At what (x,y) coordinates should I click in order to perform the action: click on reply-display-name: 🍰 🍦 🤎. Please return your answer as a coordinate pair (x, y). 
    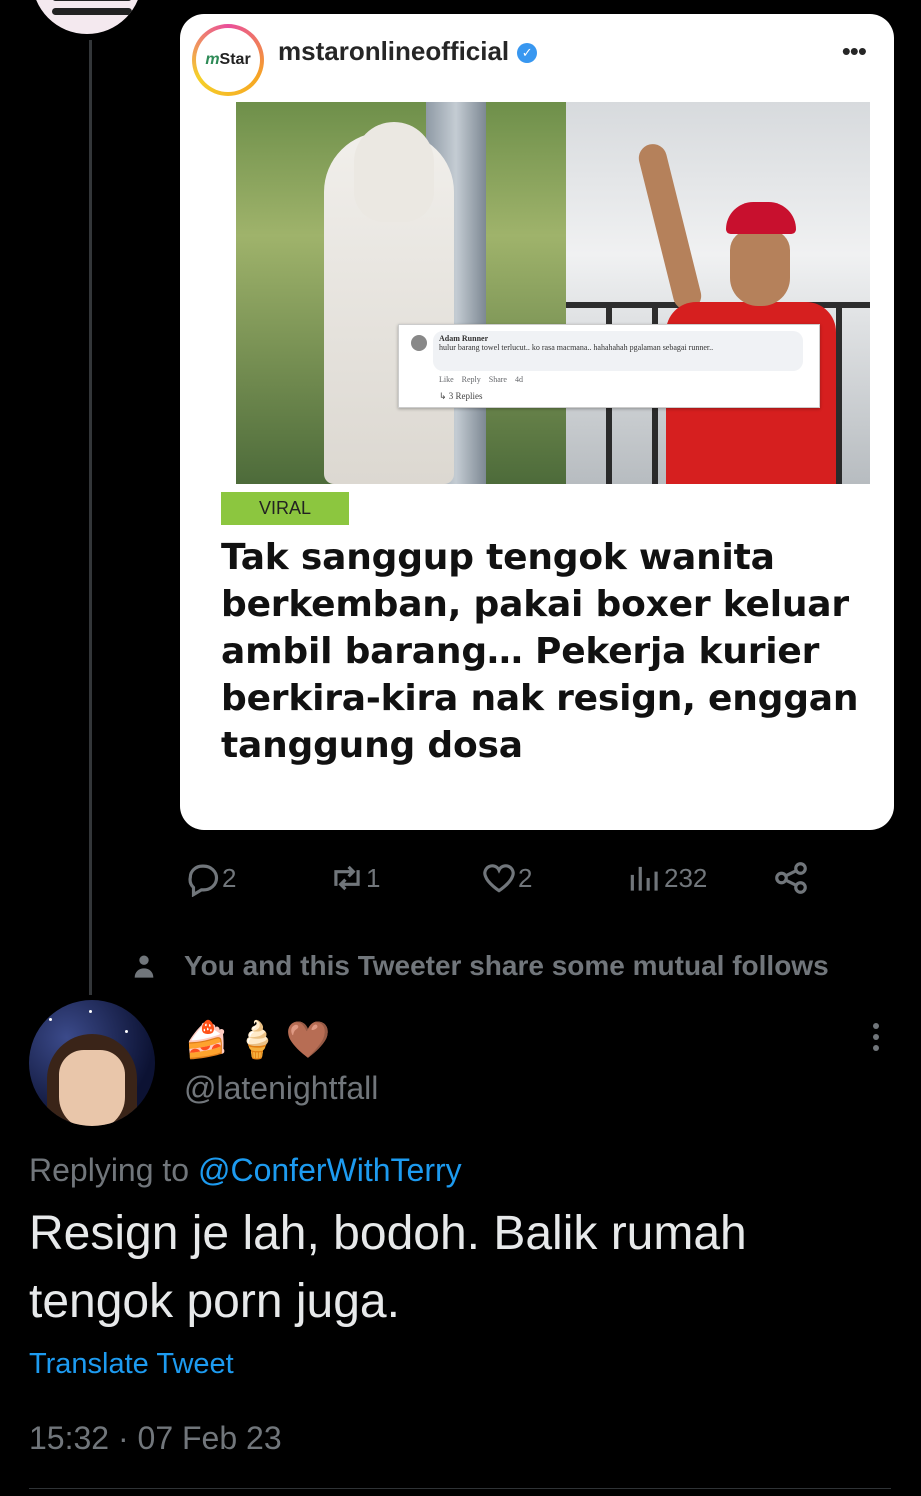
    Looking at the image, I should click on (260, 1040).